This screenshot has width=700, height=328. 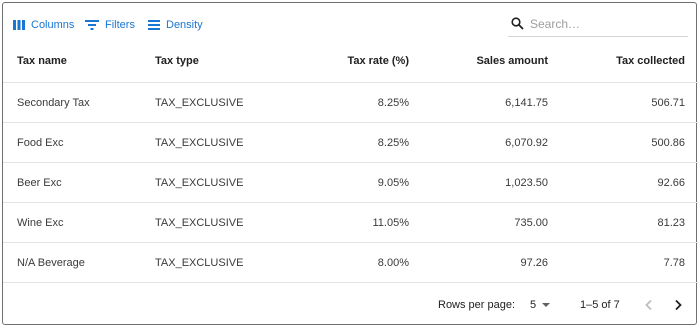 I want to click on columns-button: Columns, so click(x=43, y=25).